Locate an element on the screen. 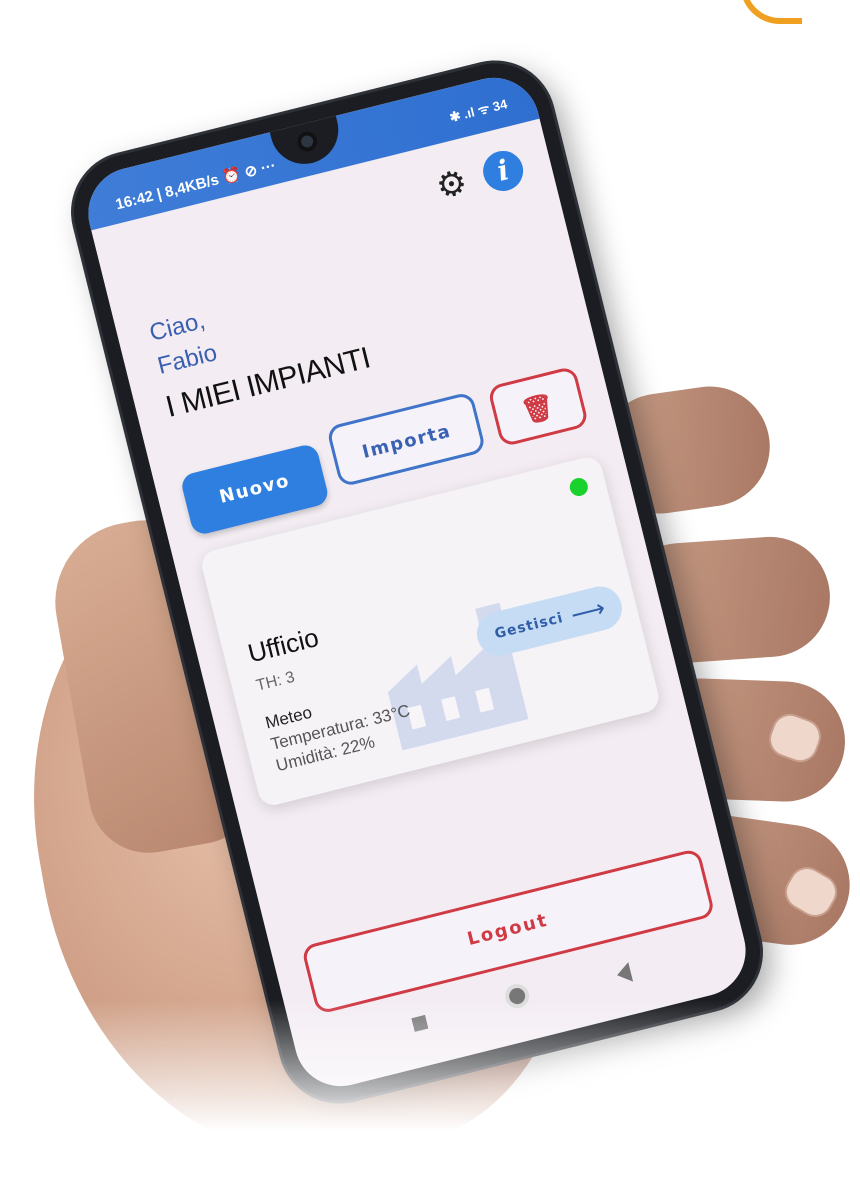 This screenshot has height=1200, width=860. back-icon is located at coordinates (624, 973).